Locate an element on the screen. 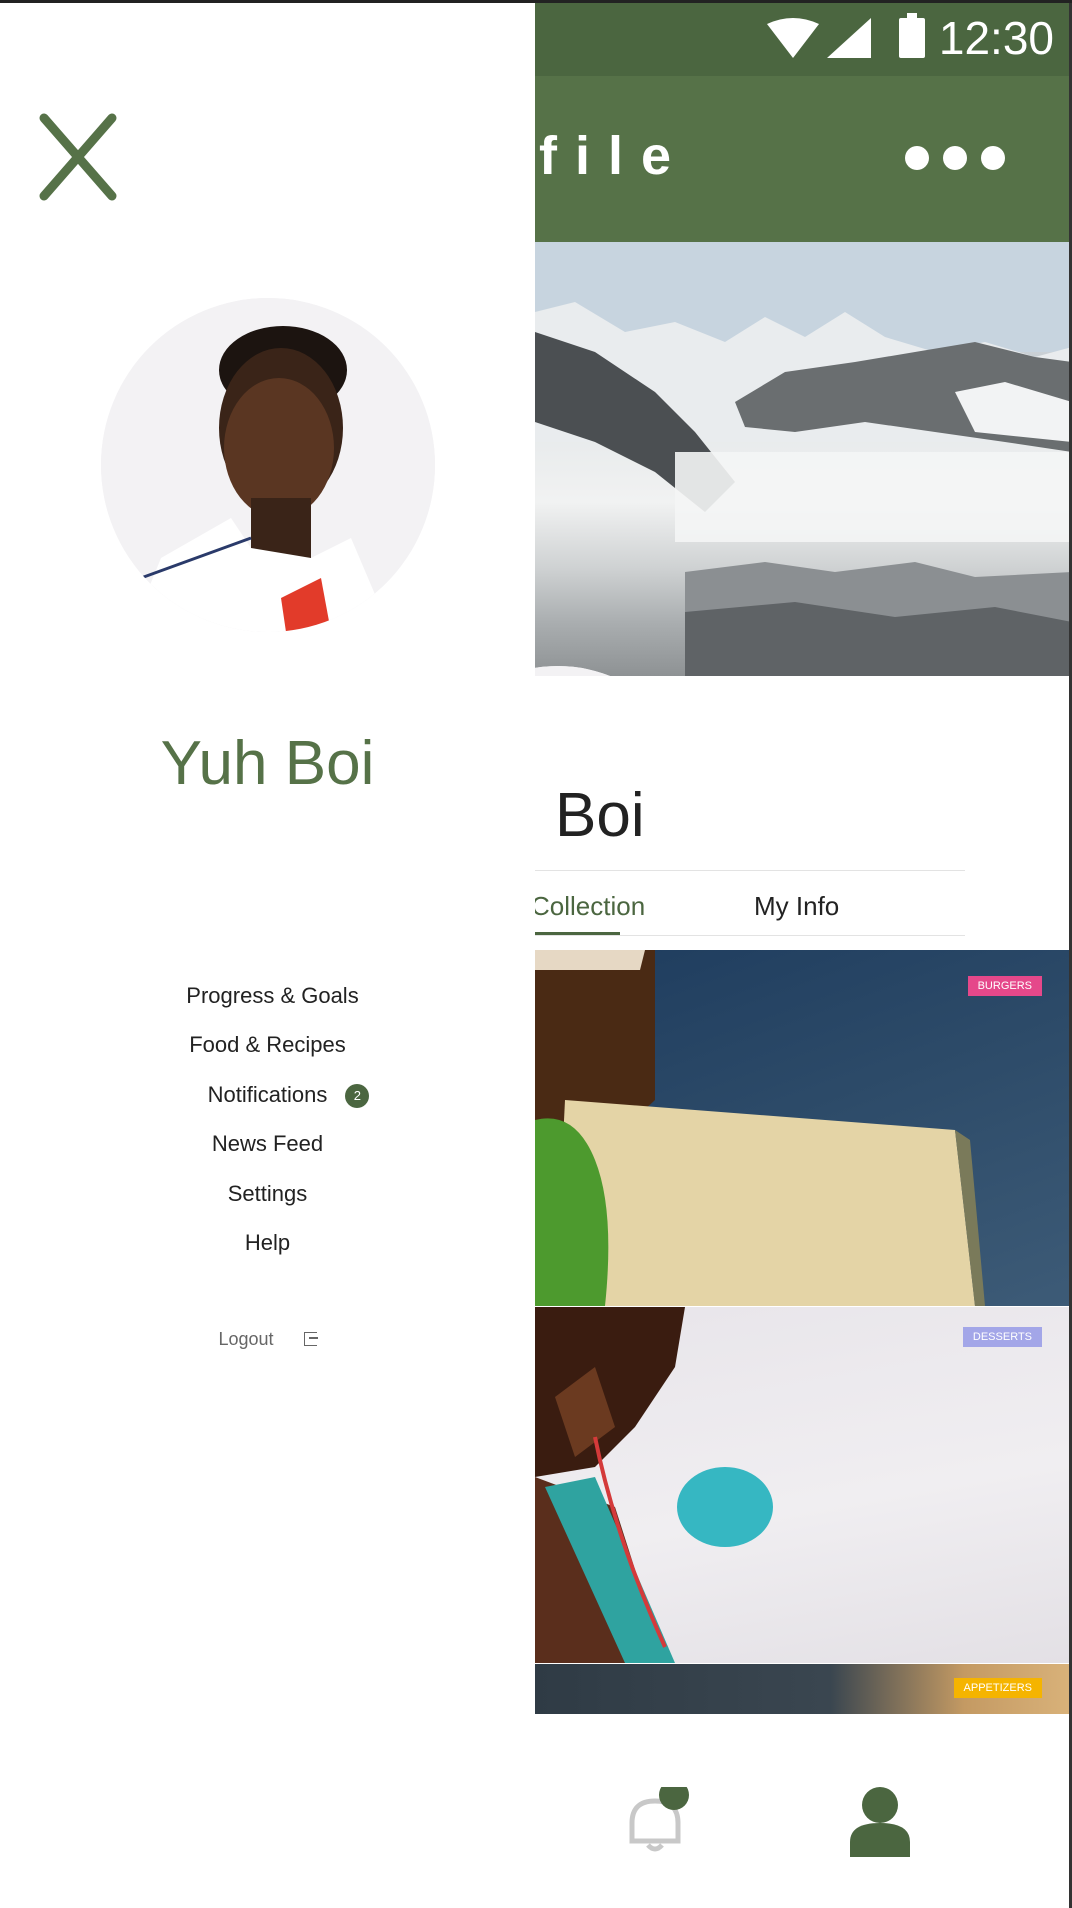 Image resolution: width=1072 pixels, height=1908 pixels. category-badge: BURGERS is located at coordinates (1004, 986).